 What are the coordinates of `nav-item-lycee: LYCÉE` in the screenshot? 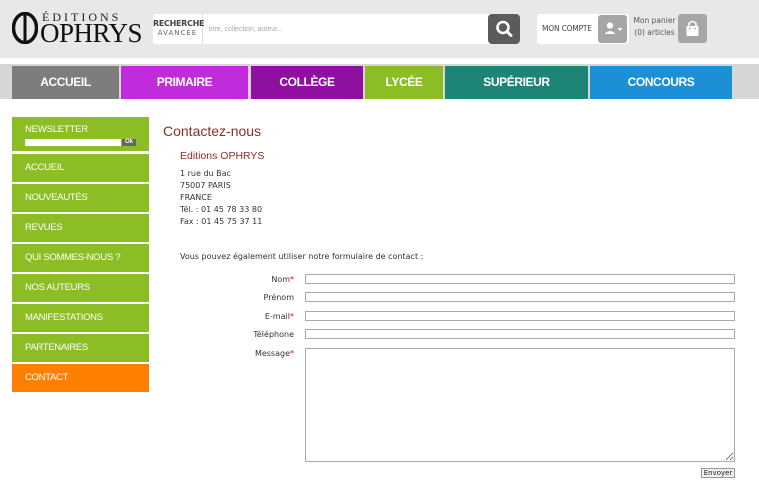 It's located at (404, 82).